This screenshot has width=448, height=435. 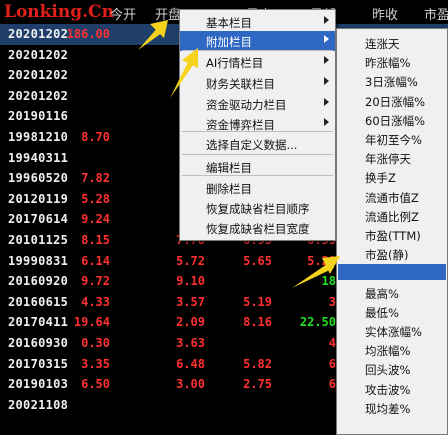 I want to click on menu-item-label: 基本栏目, so click(x=229, y=23).